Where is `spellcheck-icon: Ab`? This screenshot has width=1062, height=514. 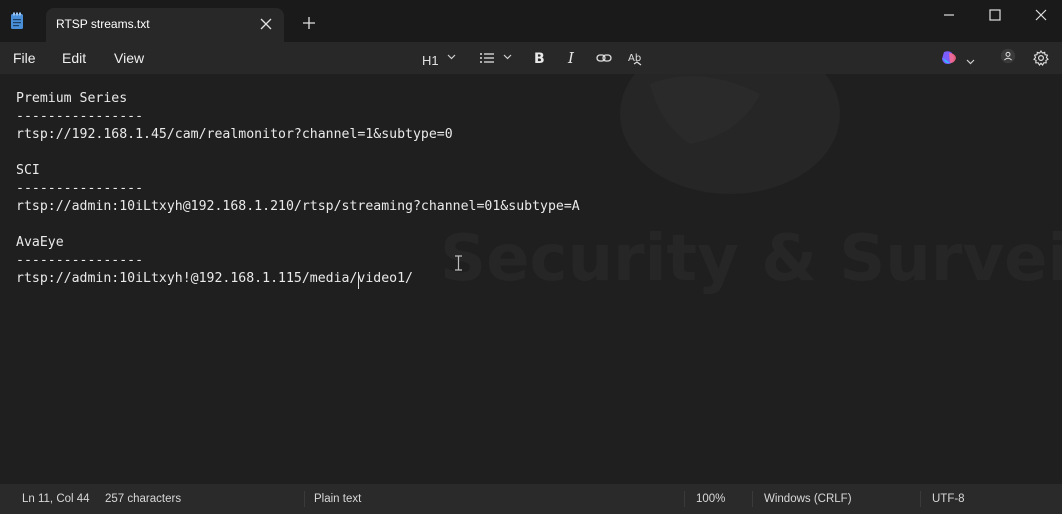 spellcheck-icon: Ab is located at coordinates (636, 58).